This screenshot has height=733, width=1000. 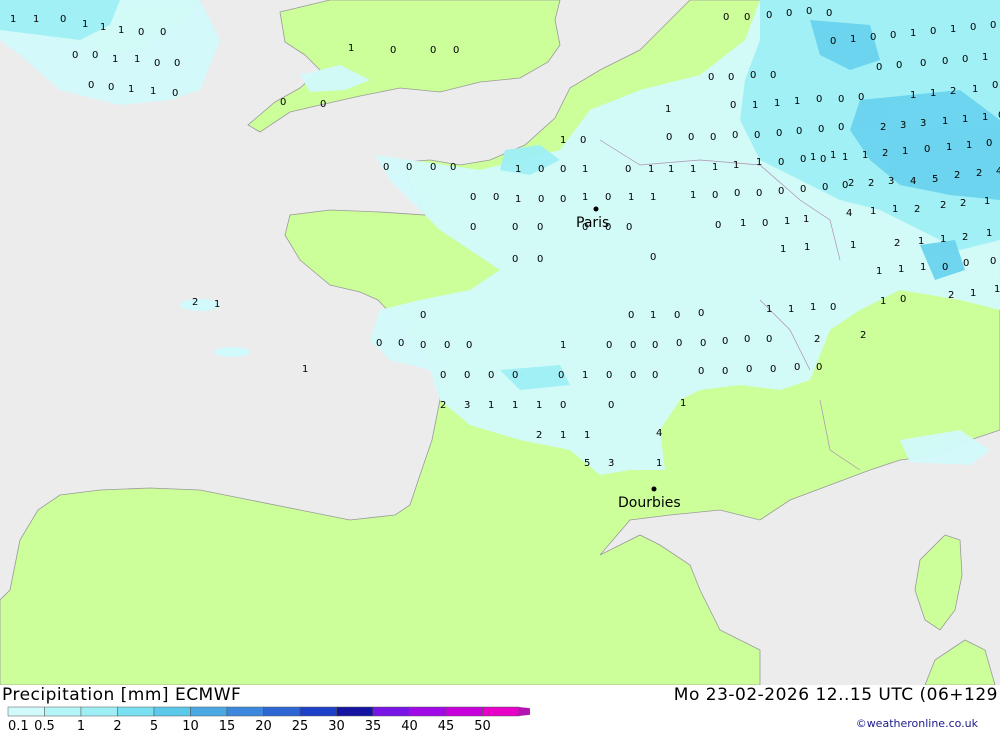 I want to click on color-legend: 0.1 0.5 1 2 5 10 15 20 25 30 35 40 45 50, so click(x=268, y=719).